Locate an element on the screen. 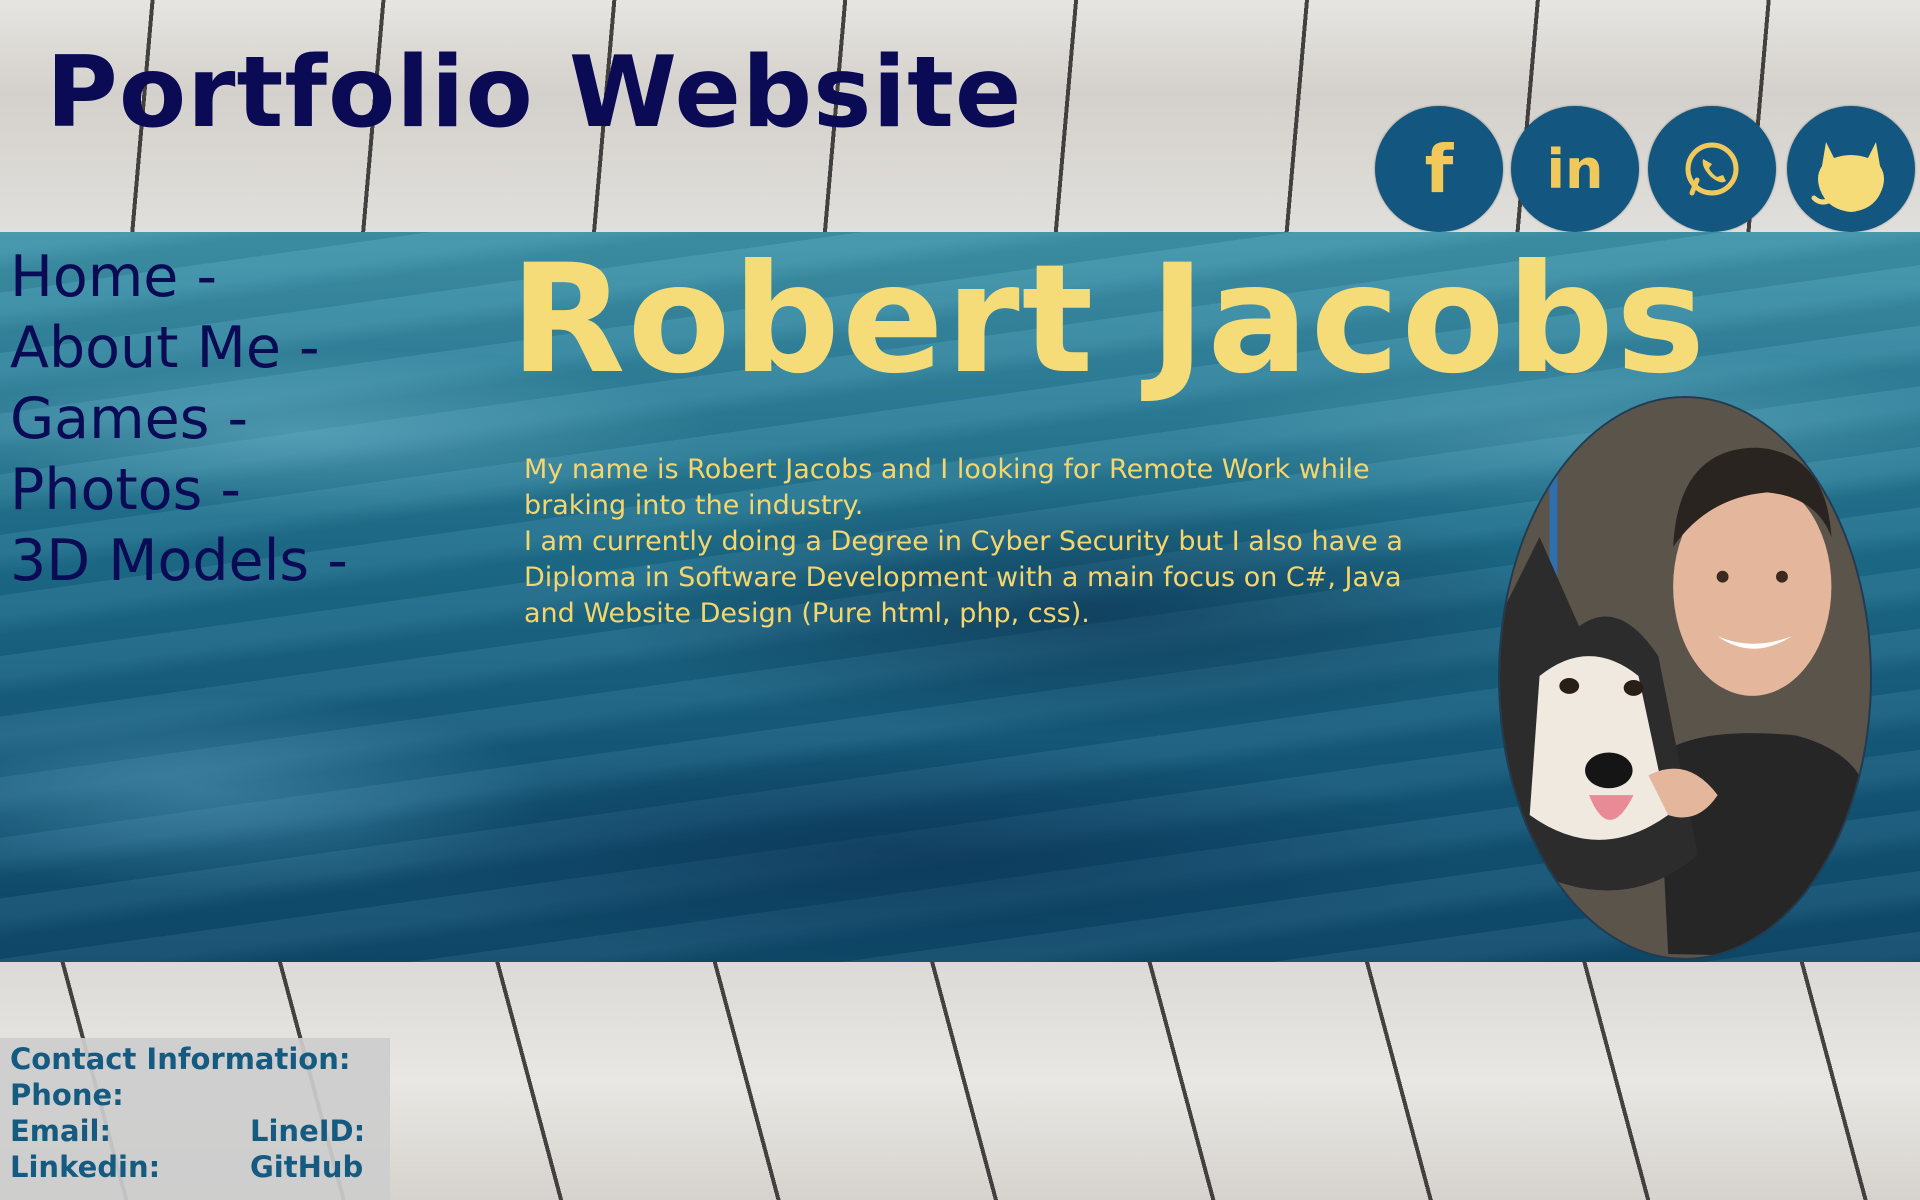 The height and width of the screenshot is (1200, 1920). github-link is located at coordinates (1851, 169).